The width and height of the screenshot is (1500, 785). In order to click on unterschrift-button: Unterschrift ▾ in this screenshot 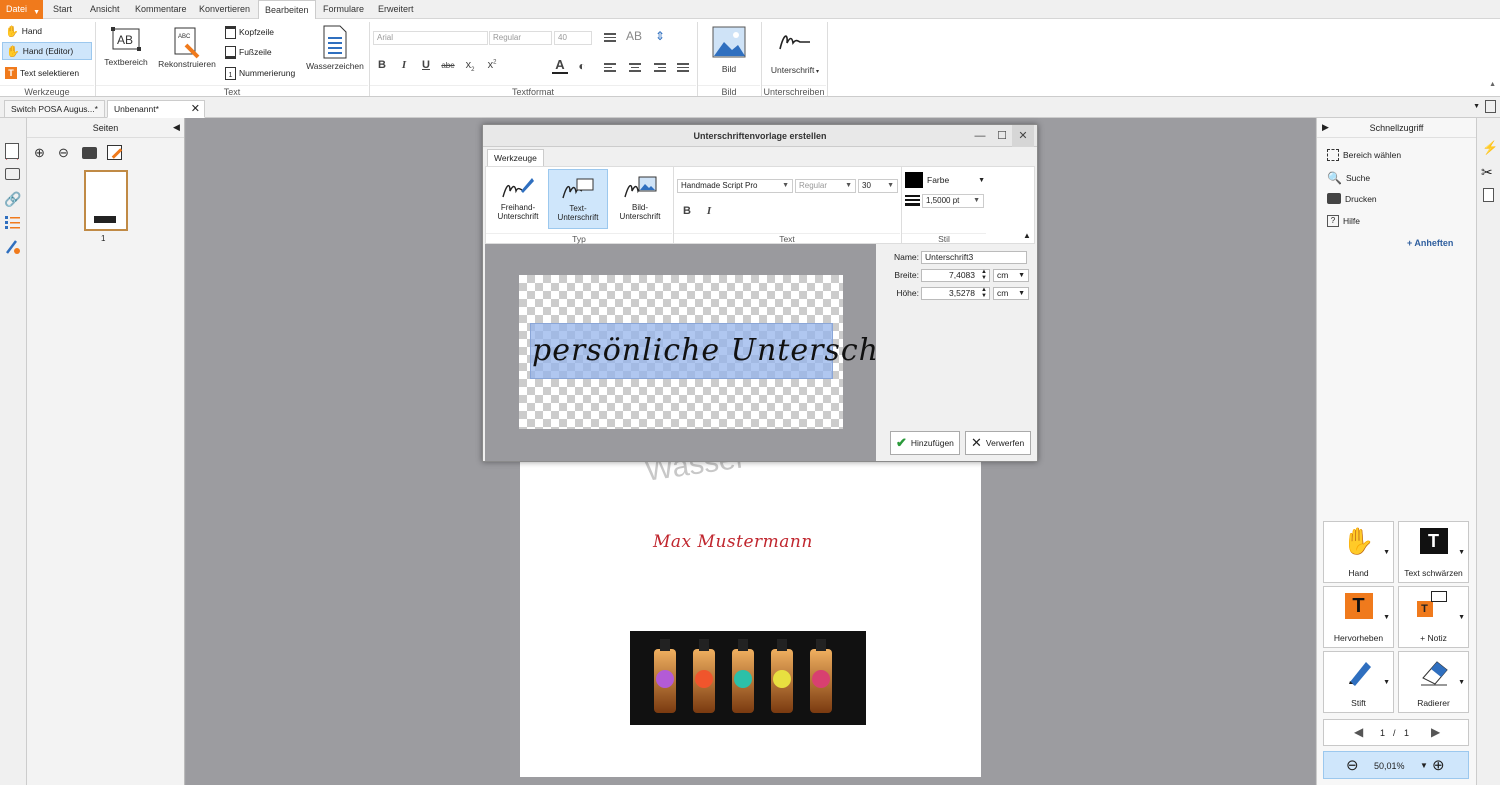, I will do `click(795, 52)`.